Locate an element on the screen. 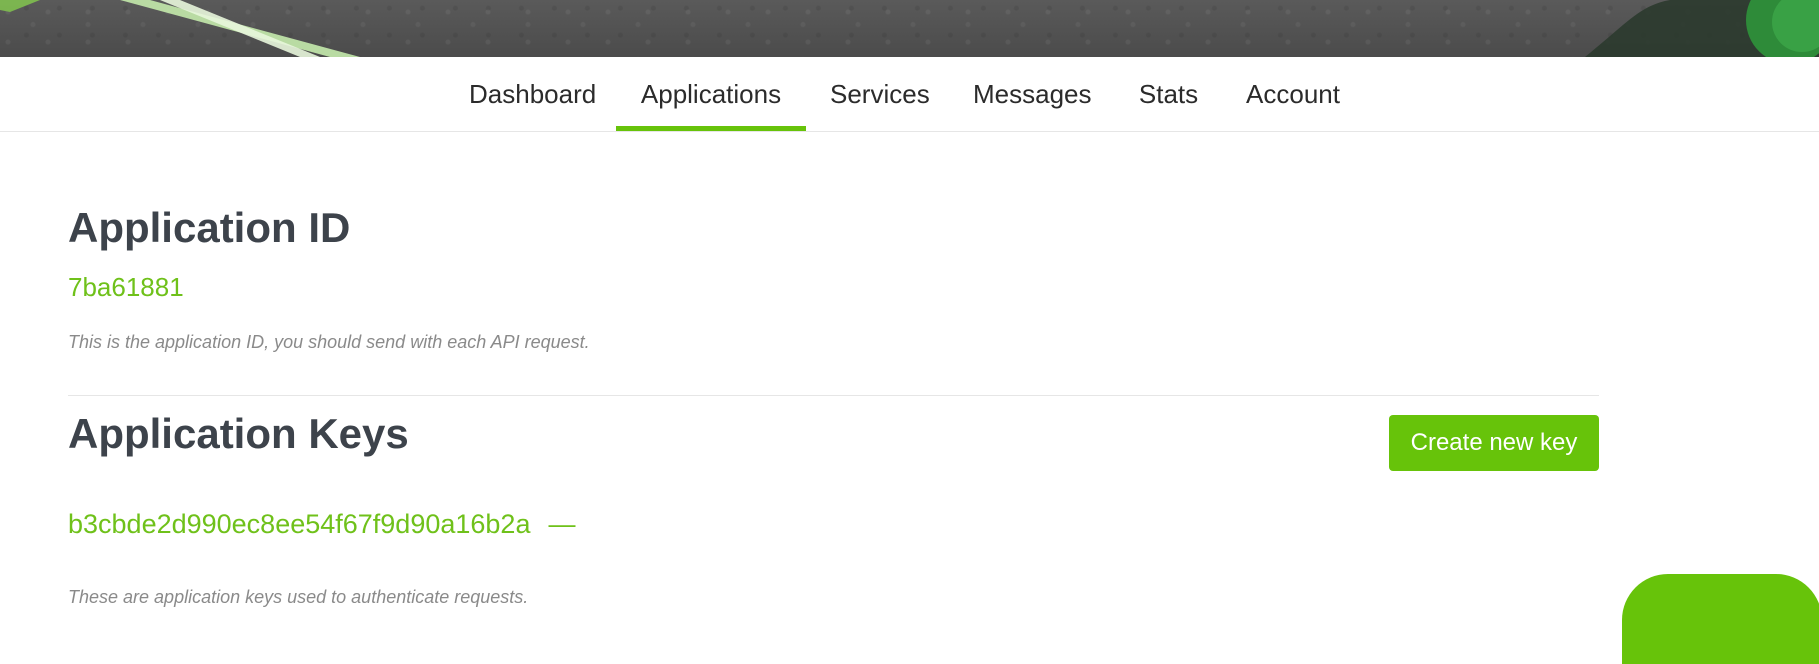 Image resolution: width=1819 pixels, height=664 pixels. tab-stats: Stats is located at coordinates (1168, 94).